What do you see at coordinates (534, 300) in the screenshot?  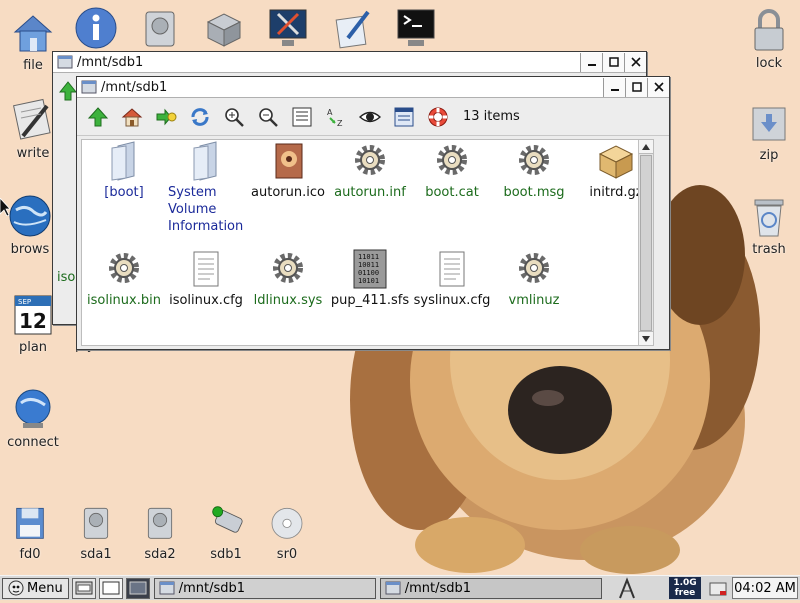 I see `file-name: vmlinuz` at bounding box center [534, 300].